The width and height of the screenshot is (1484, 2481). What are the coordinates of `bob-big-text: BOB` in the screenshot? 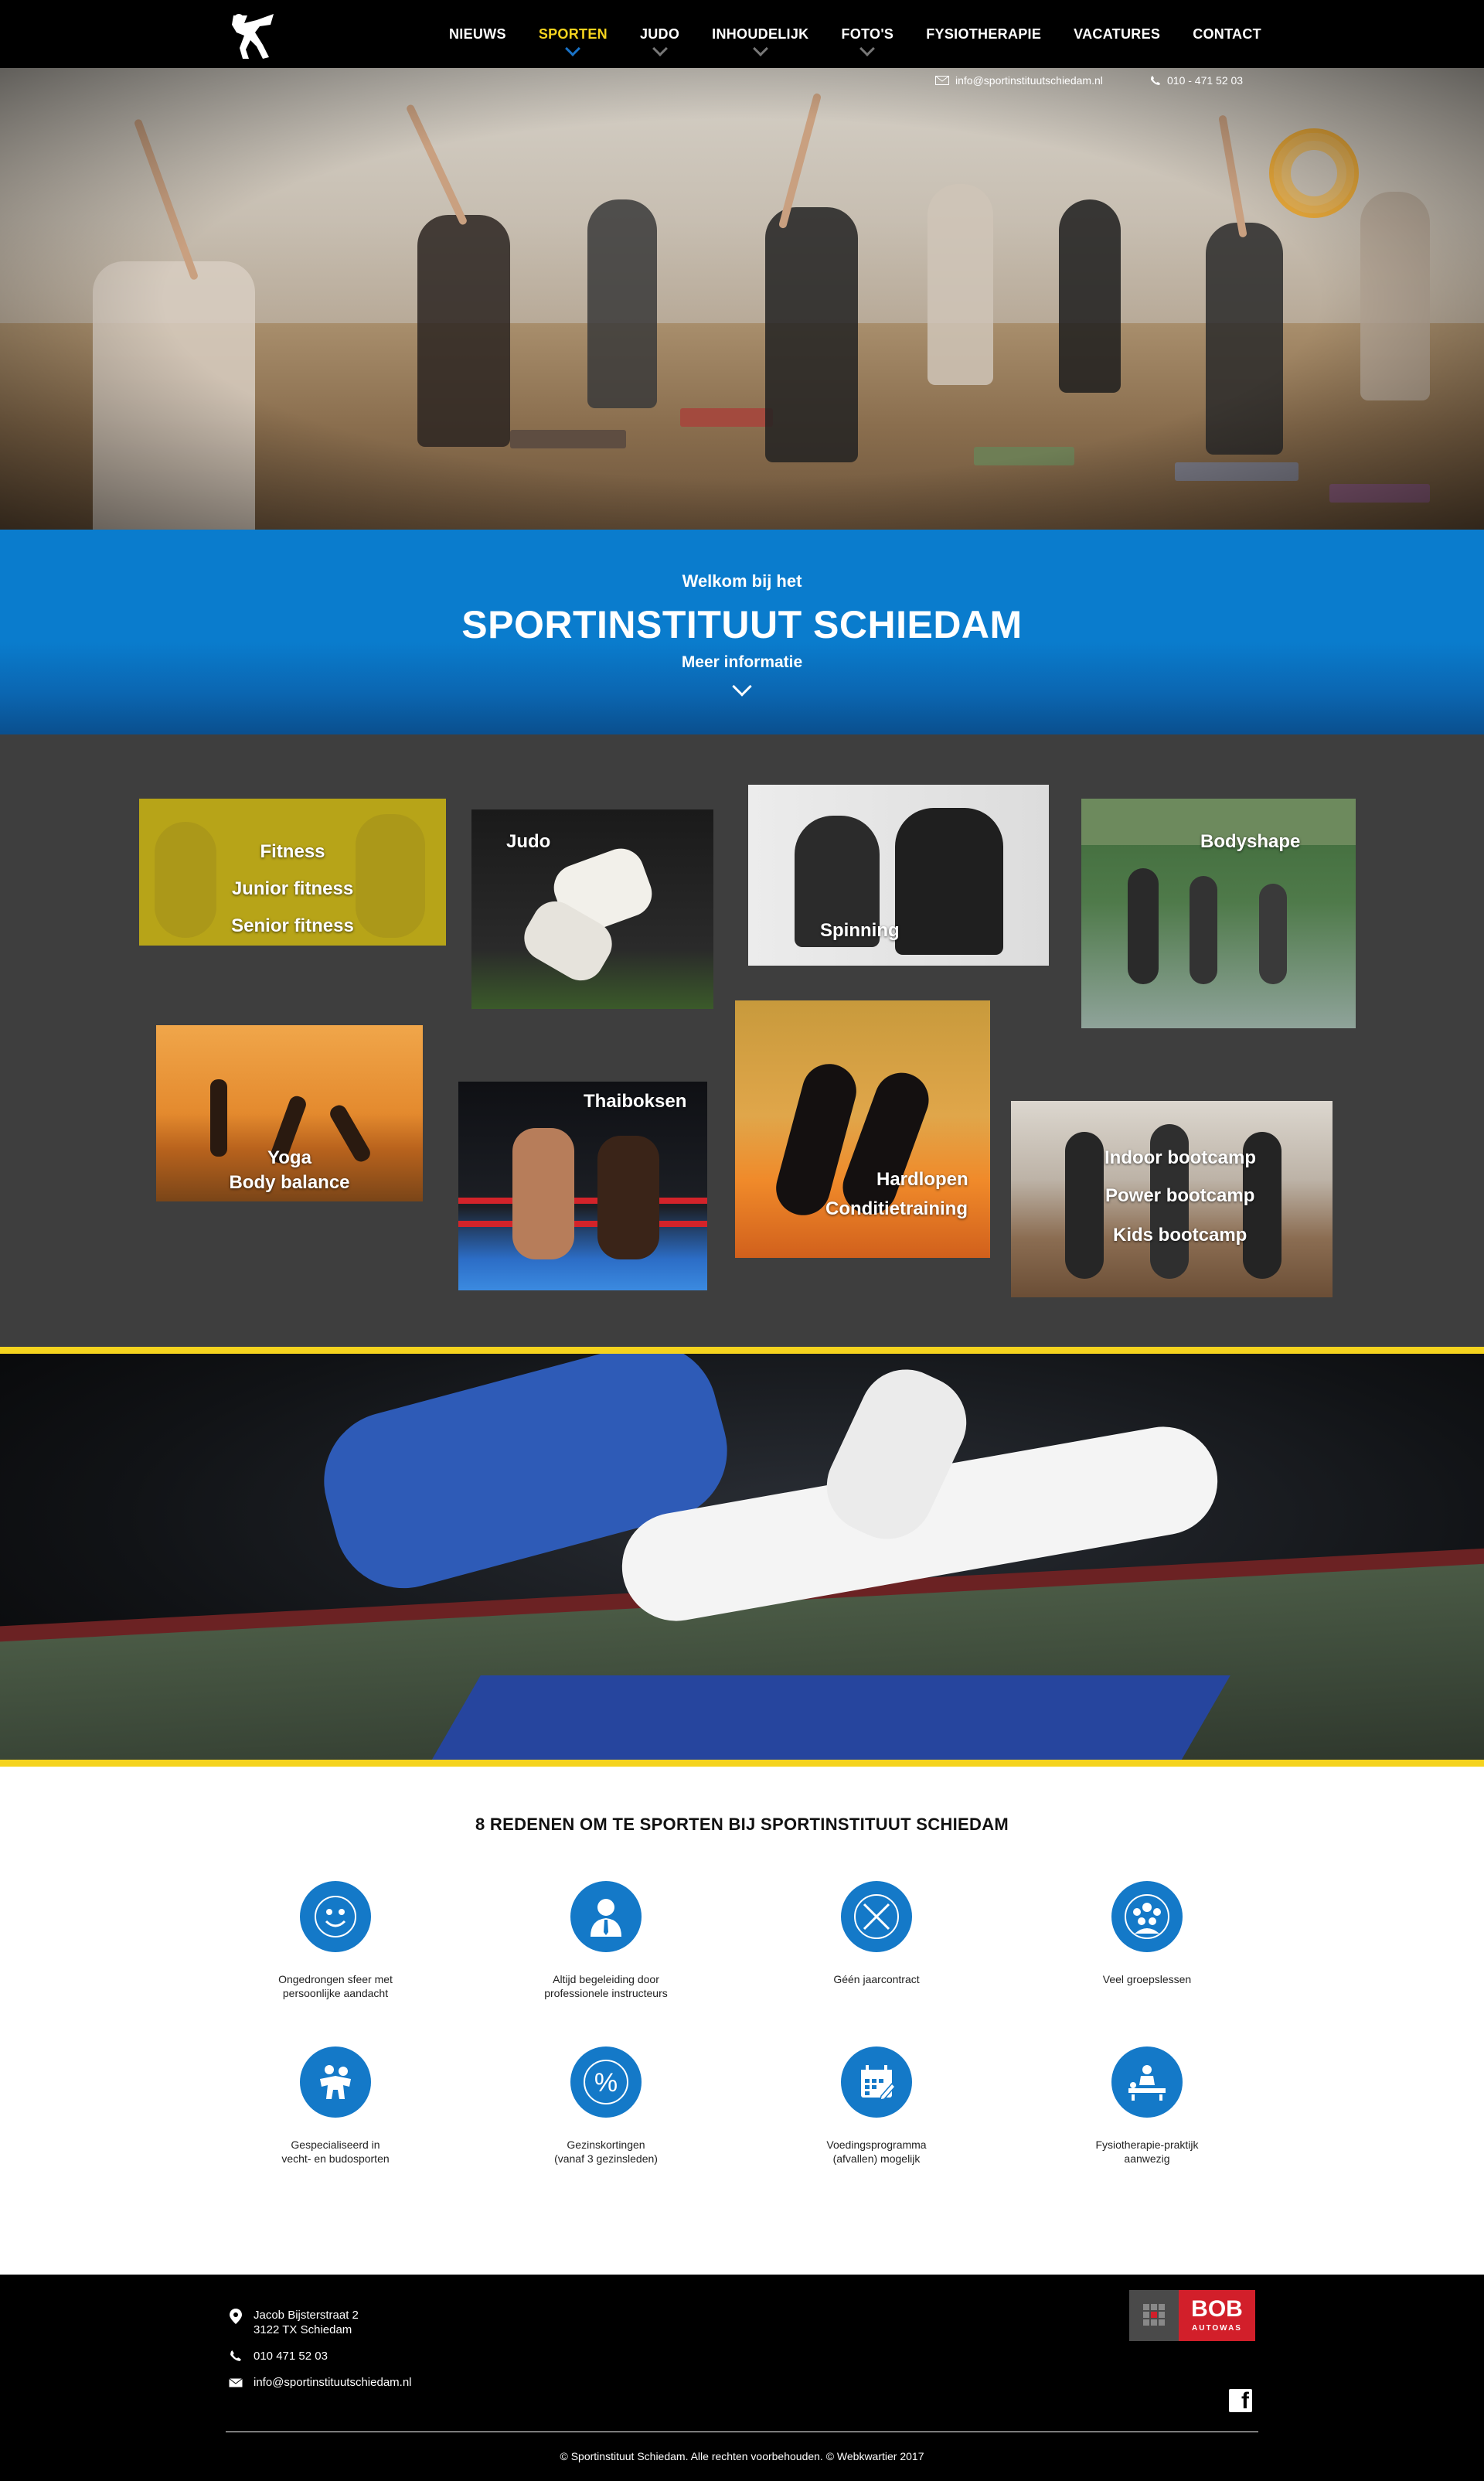 It's located at (1217, 2309).